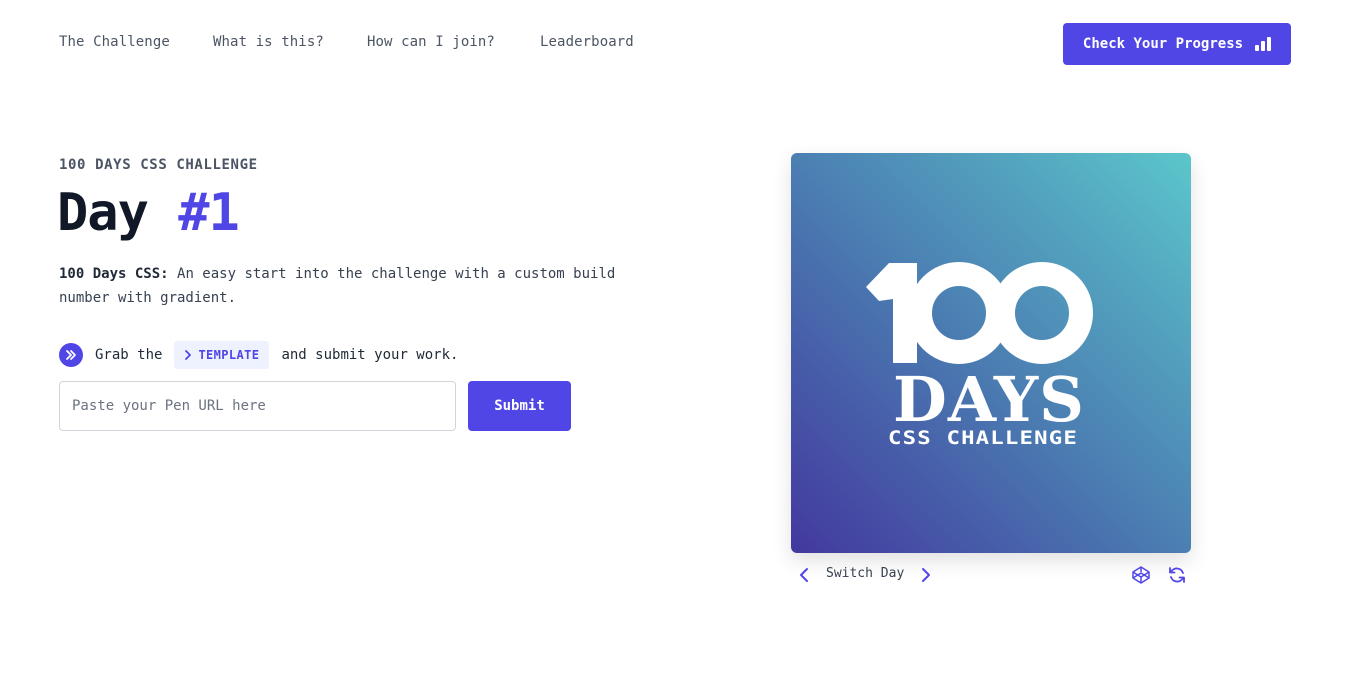  Describe the element at coordinates (865, 573) in the screenshot. I see `switch-day-label: Switch Day` at that location.